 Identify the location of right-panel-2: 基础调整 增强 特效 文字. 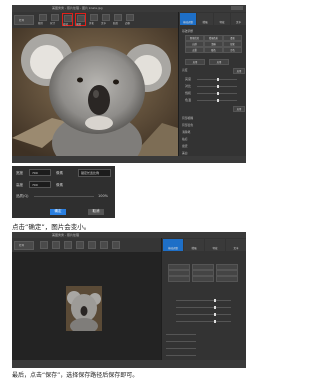
(203, 299).